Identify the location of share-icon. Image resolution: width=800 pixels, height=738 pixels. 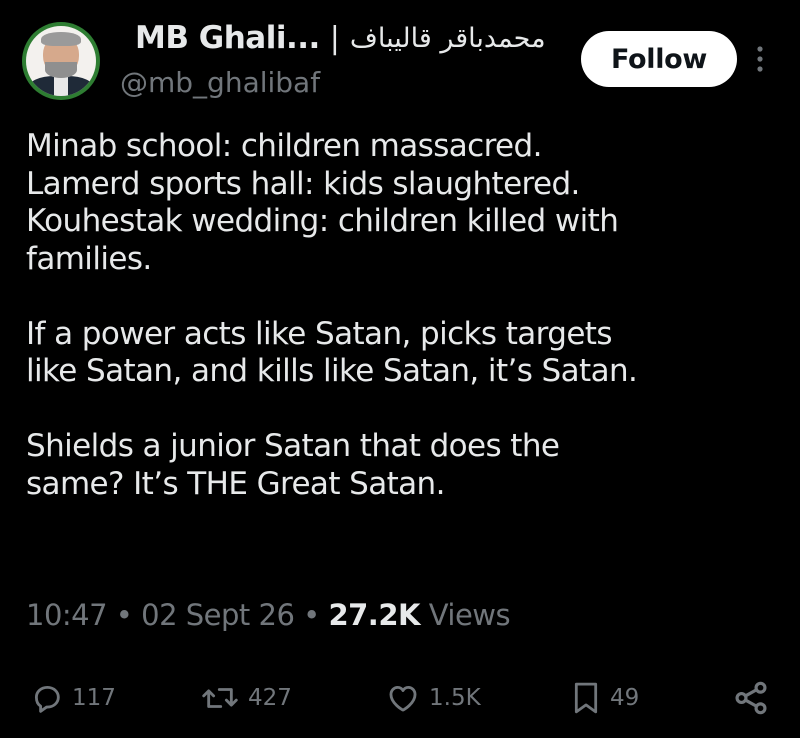
(751, 698).